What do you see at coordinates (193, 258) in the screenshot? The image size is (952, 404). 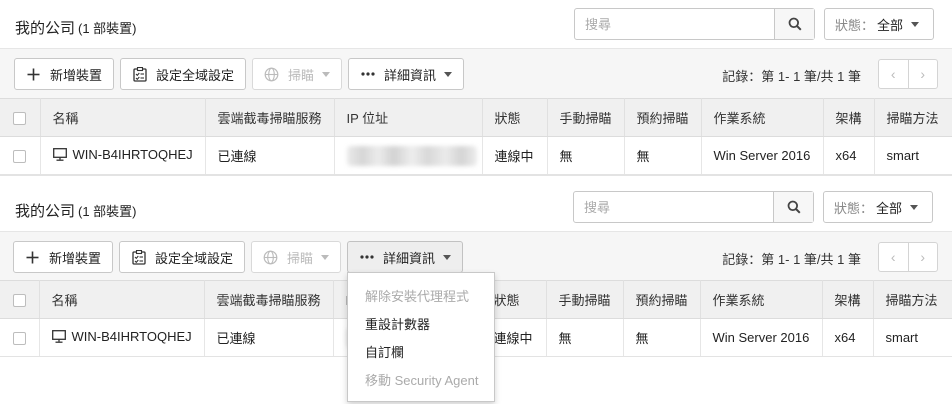 I see `global-settings-label: 設定全域設定` at bounding box center [193, 258].